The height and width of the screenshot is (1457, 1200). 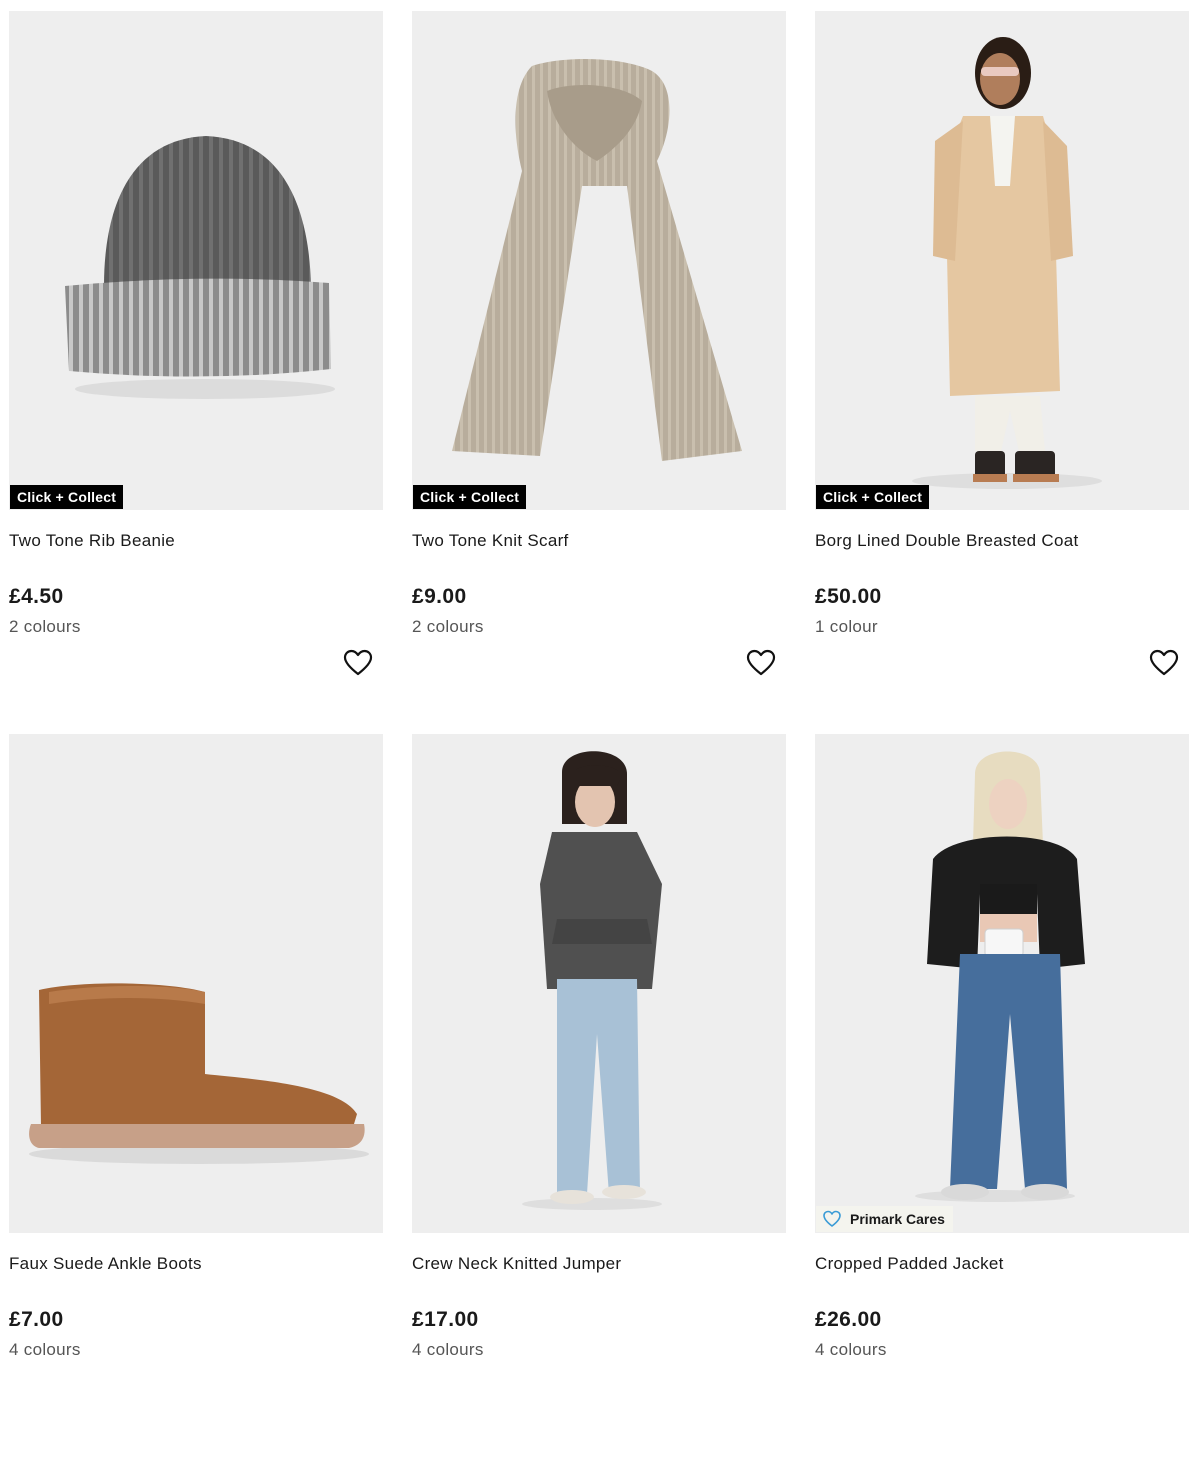 What do you see at coordinates (516, 1264) in the screenshot?
I see `product-name: Crew Neck Knitted Jumper` at bounding box center [516, 1264].